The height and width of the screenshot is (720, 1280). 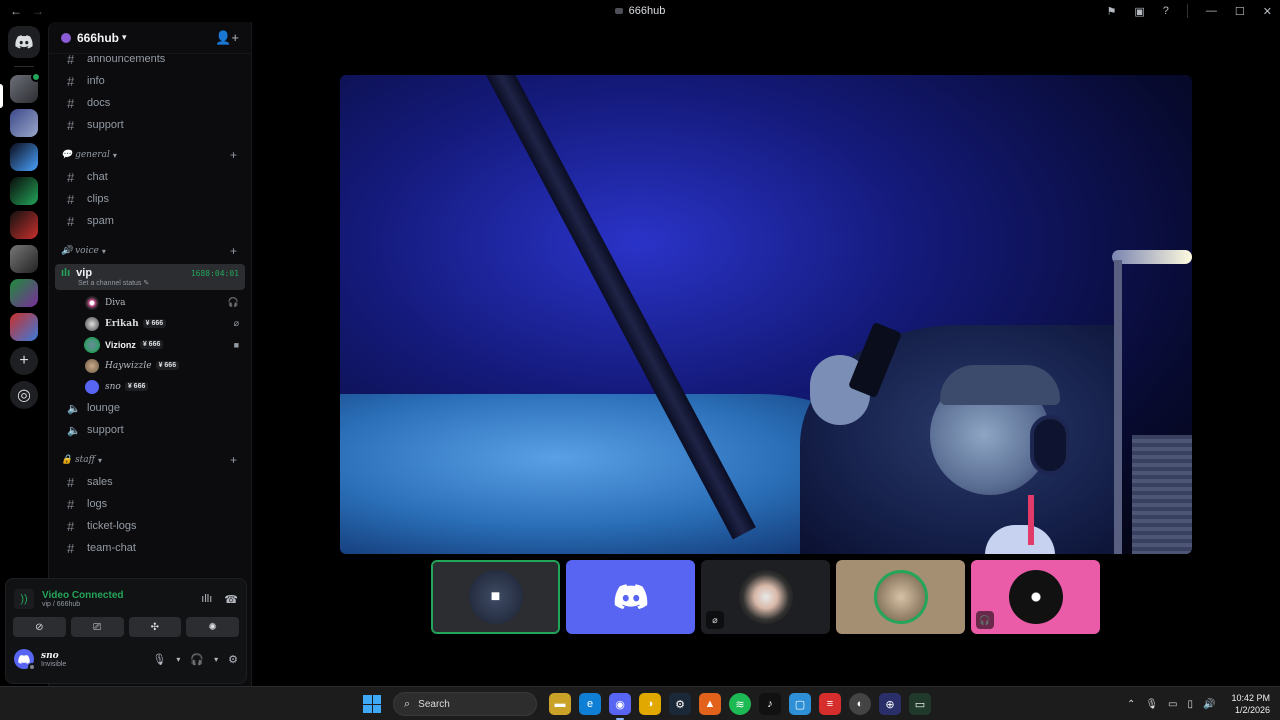 I want to click on inbox-icon: ▣, so click(x=1139, y=11).